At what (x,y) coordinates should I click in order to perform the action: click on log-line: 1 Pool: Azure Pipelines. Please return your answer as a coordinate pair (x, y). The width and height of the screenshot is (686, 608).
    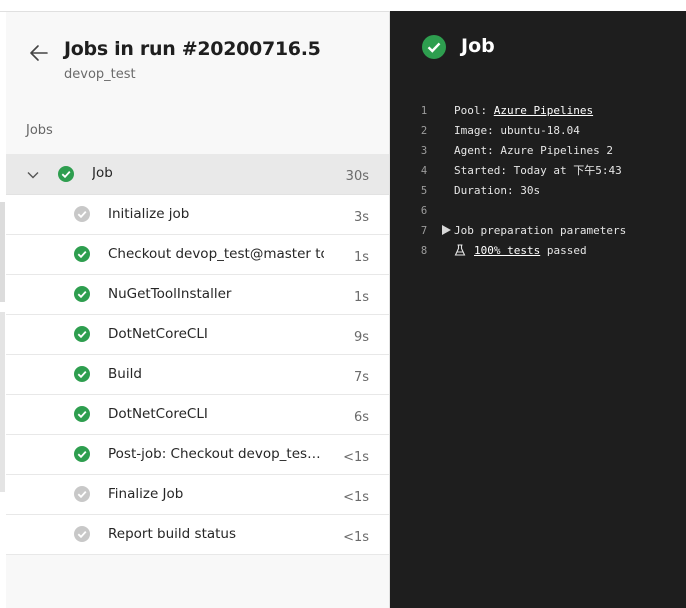
    Looking at the image, I should click on (538, 111).